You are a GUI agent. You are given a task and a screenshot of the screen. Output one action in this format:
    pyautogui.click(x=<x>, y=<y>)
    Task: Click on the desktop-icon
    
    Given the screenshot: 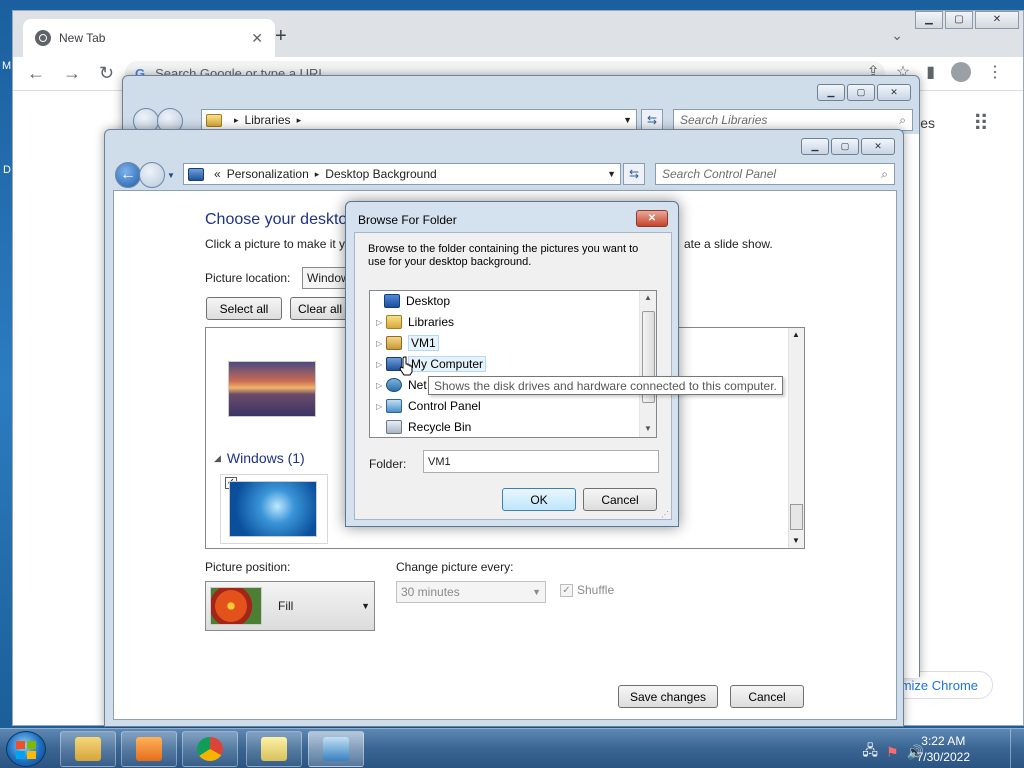 What is the action you would take?
    pyautogui.click(x=392, y=301)
    